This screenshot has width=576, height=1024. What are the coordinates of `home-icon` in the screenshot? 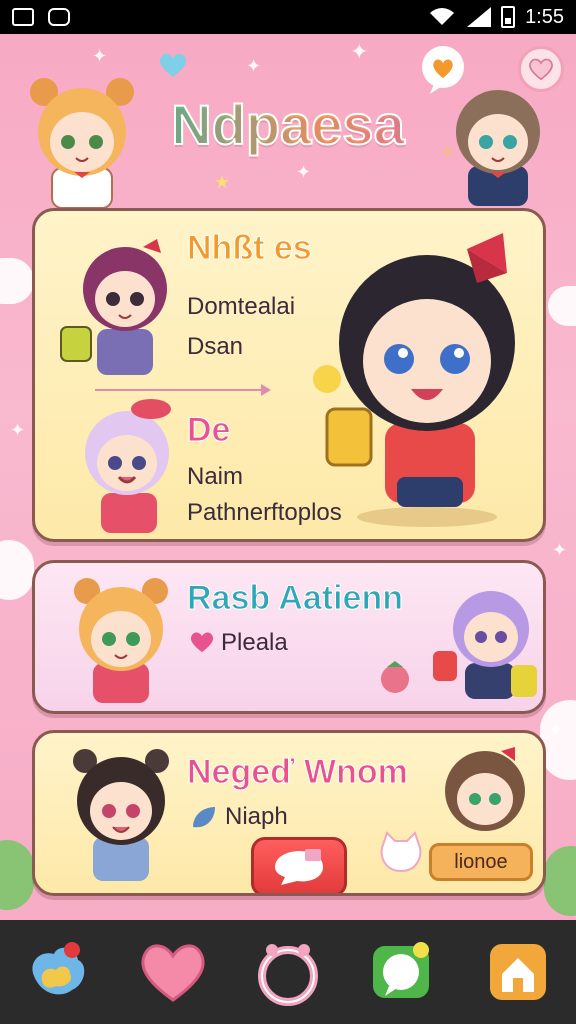 It's located at (518, 972).